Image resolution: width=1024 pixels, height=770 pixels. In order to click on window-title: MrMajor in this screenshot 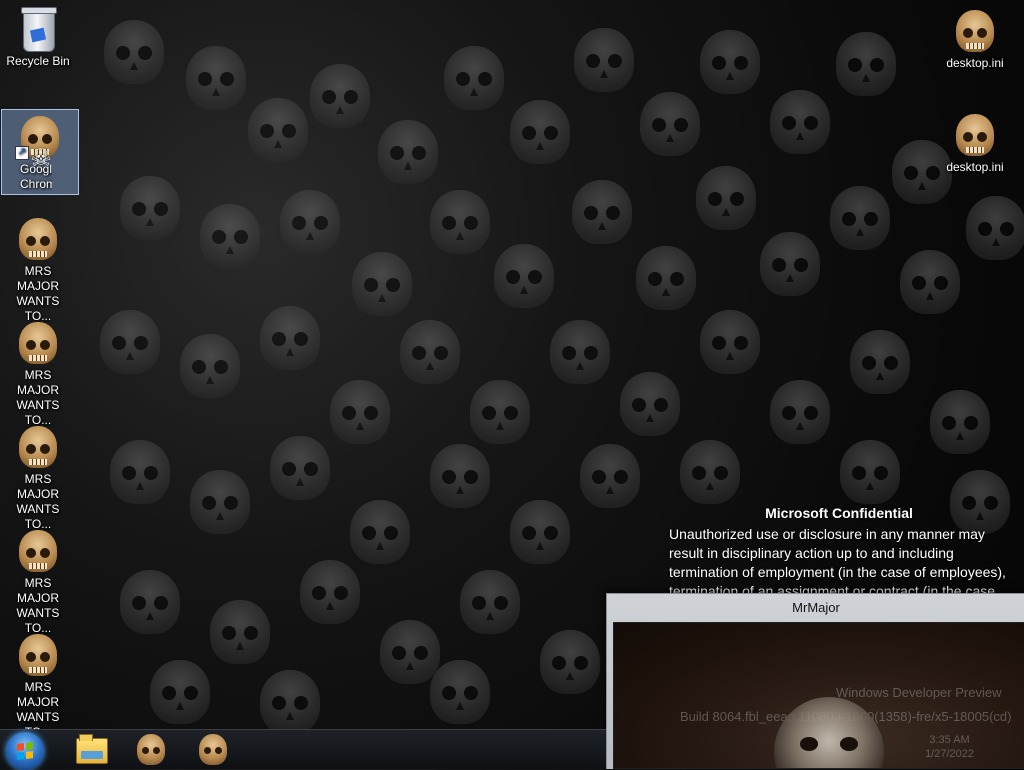, I will do `click(816, 607)`.